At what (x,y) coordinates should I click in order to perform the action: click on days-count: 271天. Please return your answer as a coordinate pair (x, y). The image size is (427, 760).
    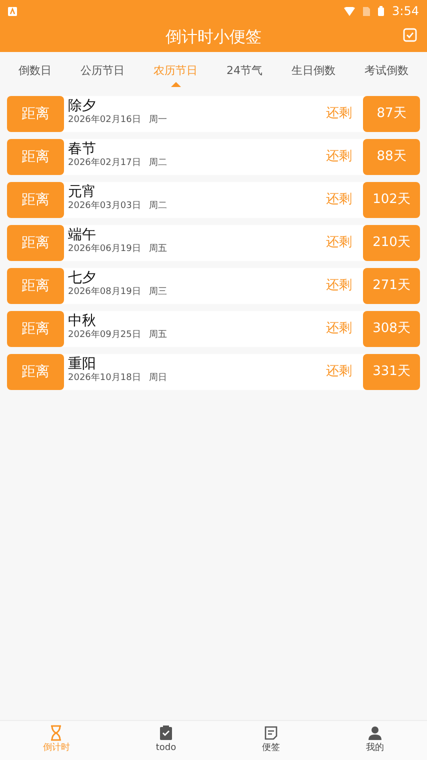
    Looking at the image, I should click on (391, 286).